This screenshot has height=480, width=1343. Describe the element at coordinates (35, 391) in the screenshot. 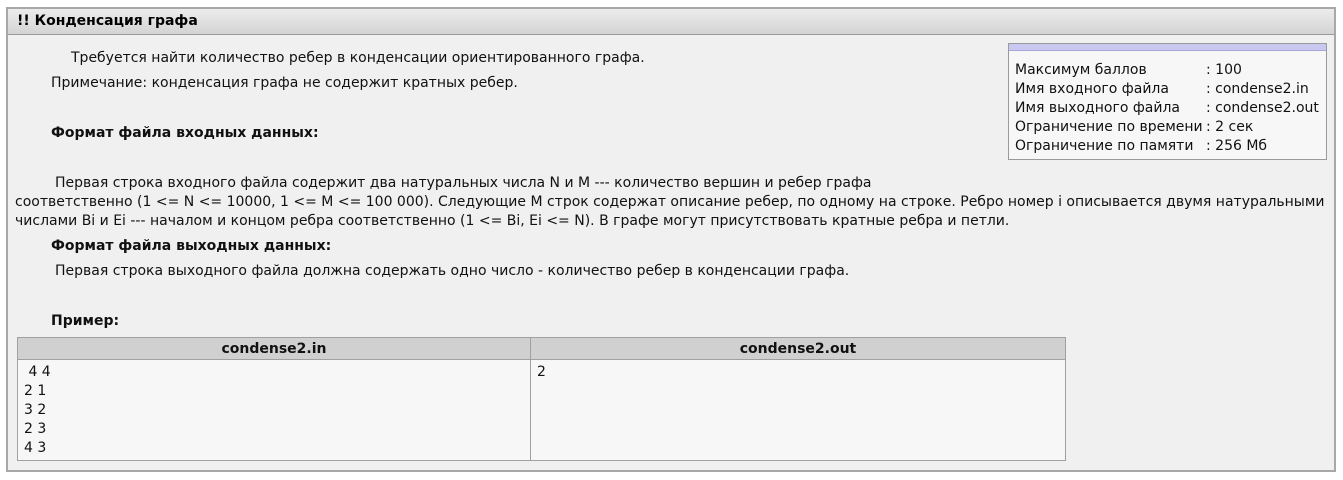

I see `example-input-line: 2 1` at that location.